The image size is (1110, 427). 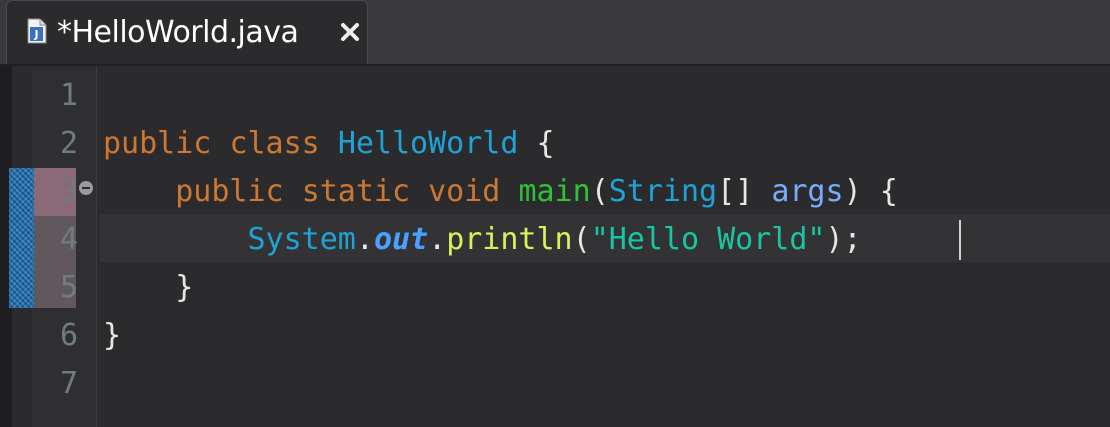 What do you see at coordinates (663, 191) in the screenshot?
I see `type-name: String` at bounding box center [663, 191].